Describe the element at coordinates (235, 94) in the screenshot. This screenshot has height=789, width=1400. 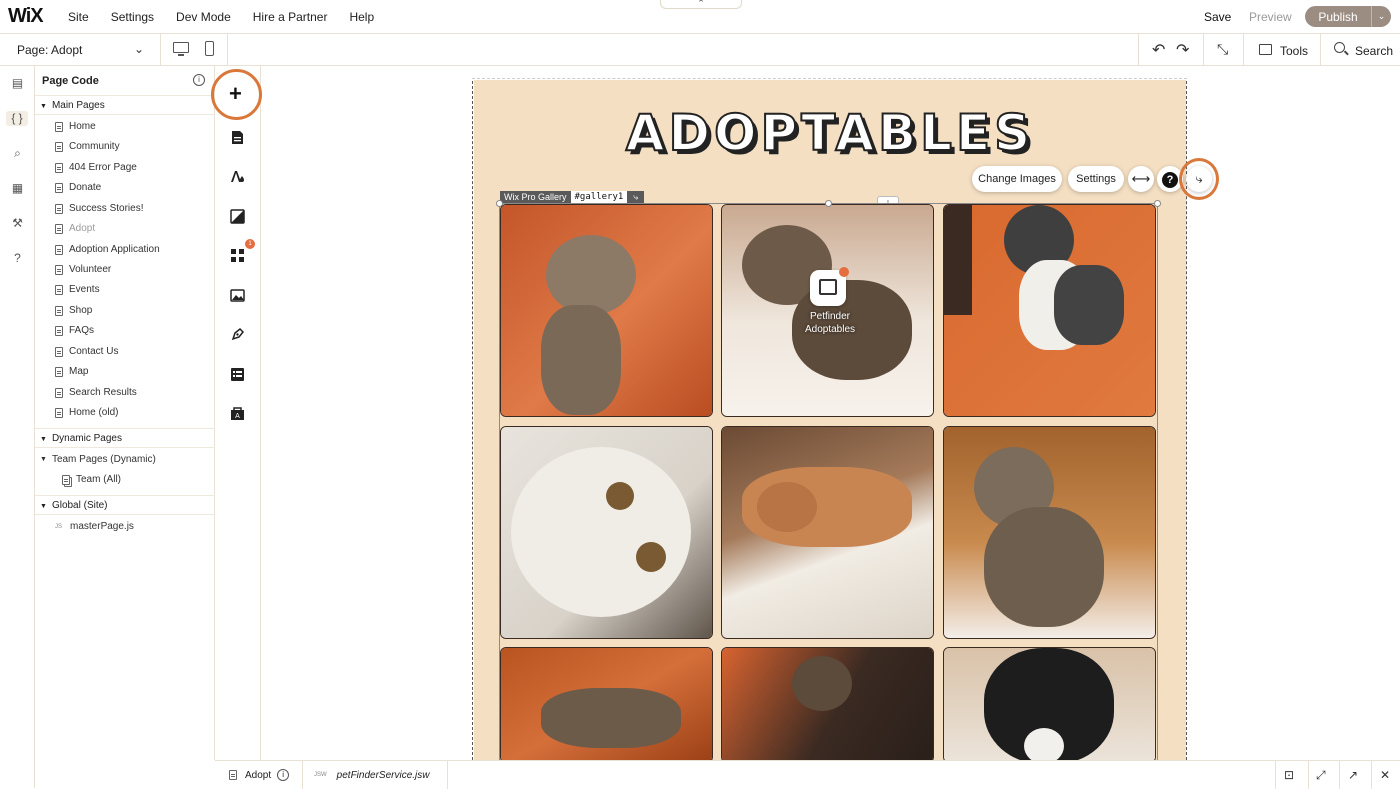
I see `add-elements-icon: +` at that location.